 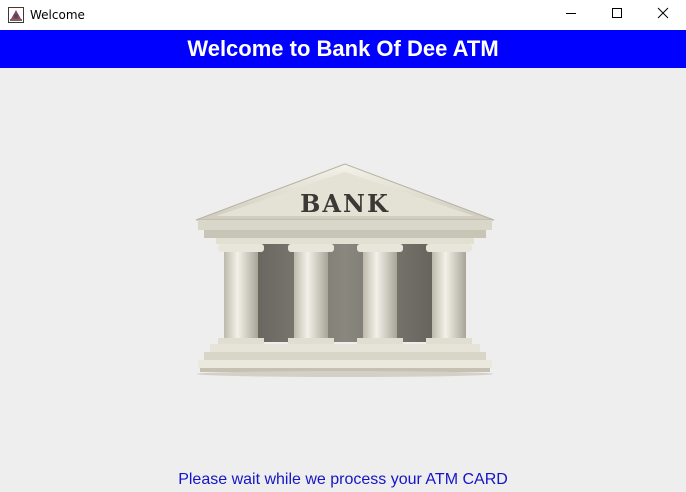 What do you see at coordinates (57, 15) in the screenshot?
I see `window-title: Welcome` at bounding box center [57, 15].